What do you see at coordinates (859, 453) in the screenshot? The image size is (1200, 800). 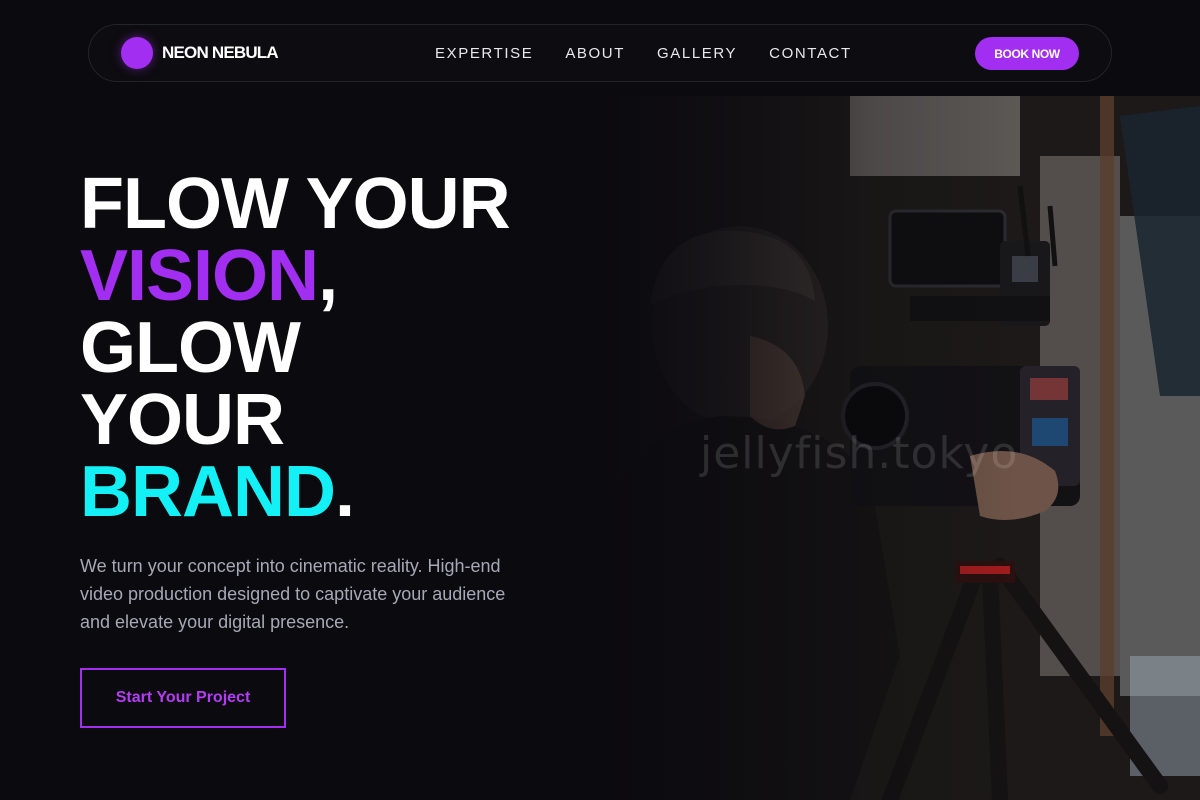 I see `image-watermark: jellyfish.tokyo` at bounding box center [859, 453].